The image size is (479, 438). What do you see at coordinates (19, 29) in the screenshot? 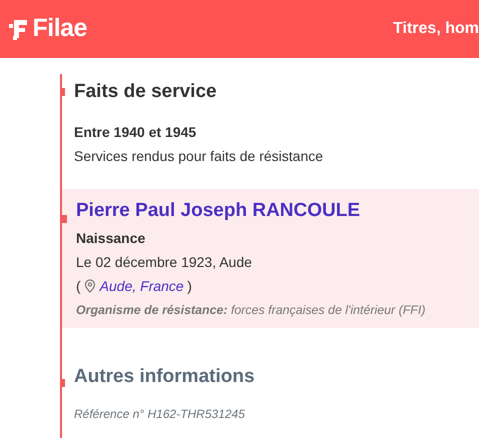
I see `logo-icon` at bounding box center [19, 29].